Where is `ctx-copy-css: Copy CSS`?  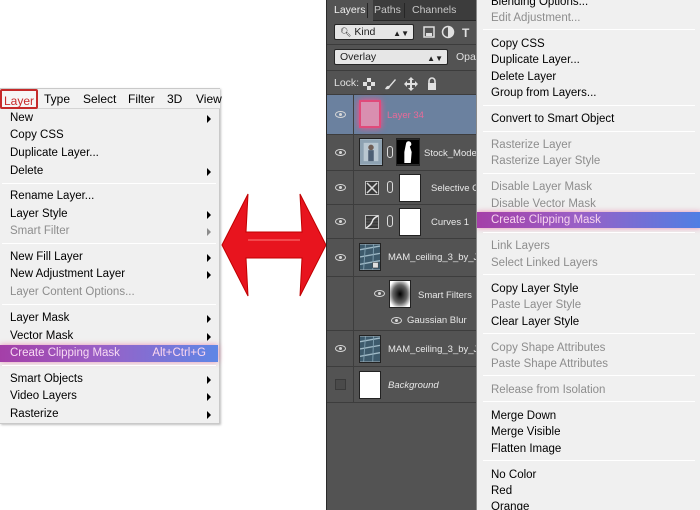
ctx-copy-css: Copy CSS is located at coordinates (588, 44).